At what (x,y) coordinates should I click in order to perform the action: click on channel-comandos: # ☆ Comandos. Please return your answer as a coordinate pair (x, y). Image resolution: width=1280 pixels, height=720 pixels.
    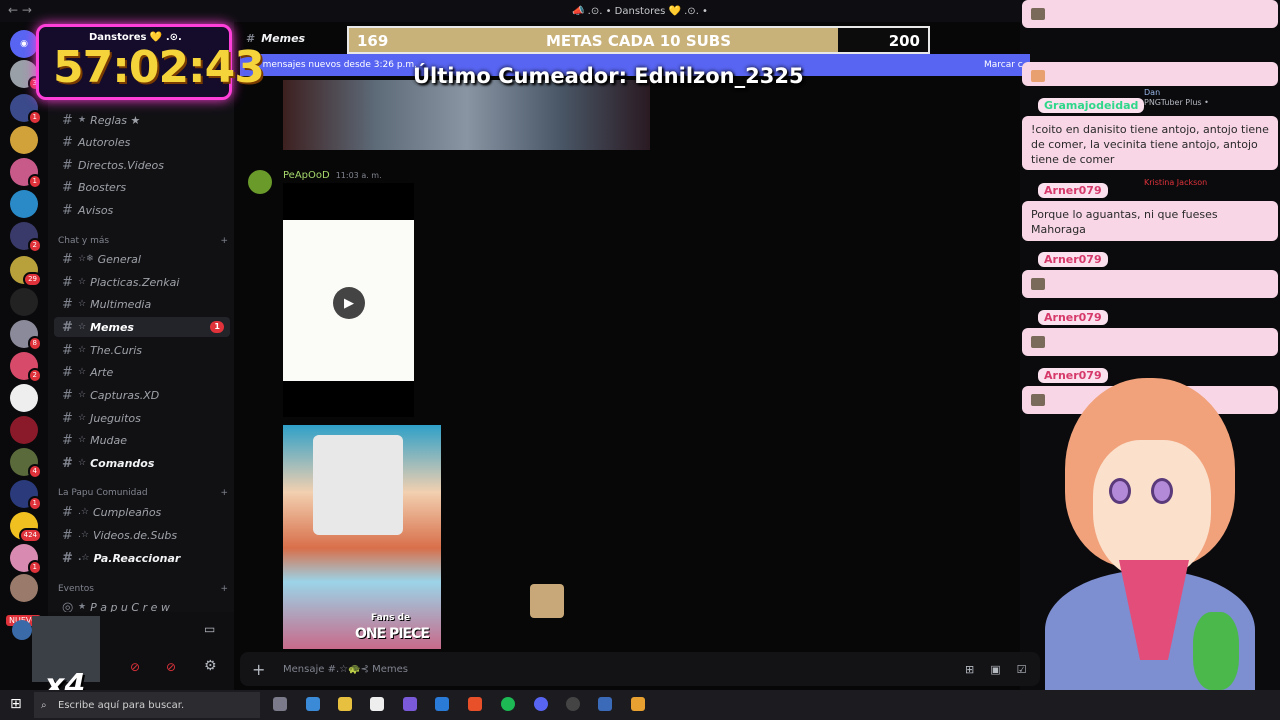
    Looking at the image, I should click on (142, 463).